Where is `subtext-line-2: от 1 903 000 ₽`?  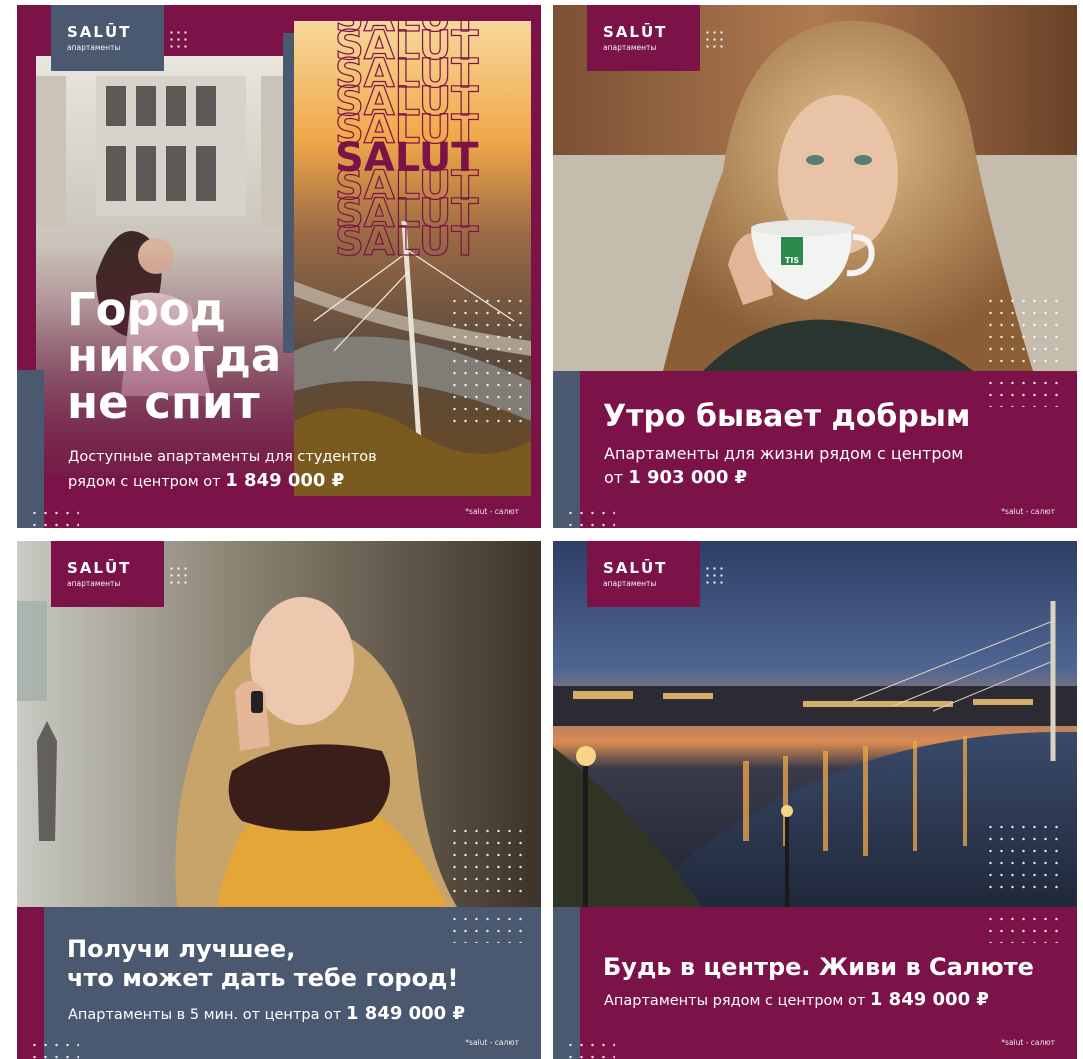
subtext-line-2: от 1 903 000 ₽ is located at coordinates (676, 478).